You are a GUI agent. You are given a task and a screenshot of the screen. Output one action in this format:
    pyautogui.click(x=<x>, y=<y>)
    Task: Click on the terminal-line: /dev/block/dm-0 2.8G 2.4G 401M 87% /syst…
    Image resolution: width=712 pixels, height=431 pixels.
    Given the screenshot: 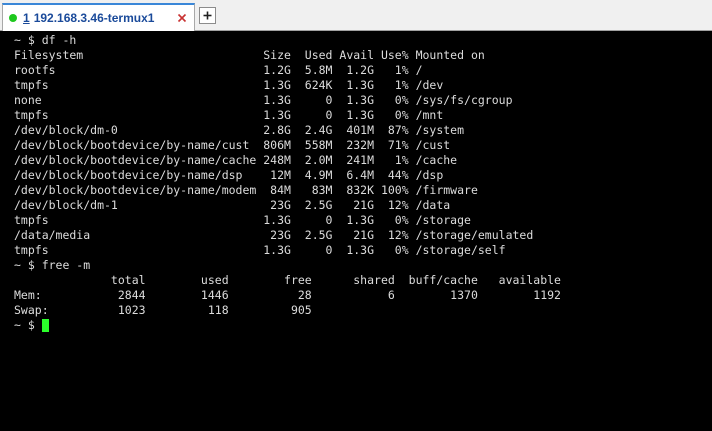 What is the action you would take?
    pyautogui.click(x=239, y=130)
    